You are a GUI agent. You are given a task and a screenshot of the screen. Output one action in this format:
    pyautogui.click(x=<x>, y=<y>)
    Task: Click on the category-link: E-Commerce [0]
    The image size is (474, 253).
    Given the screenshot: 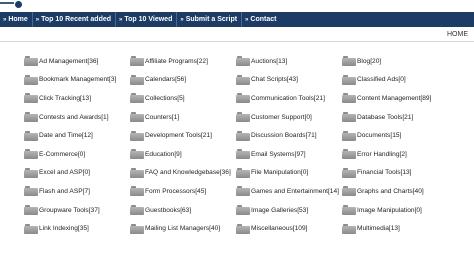 What is the action you would take?
    pyautogui.click(x=77, y=154)
    